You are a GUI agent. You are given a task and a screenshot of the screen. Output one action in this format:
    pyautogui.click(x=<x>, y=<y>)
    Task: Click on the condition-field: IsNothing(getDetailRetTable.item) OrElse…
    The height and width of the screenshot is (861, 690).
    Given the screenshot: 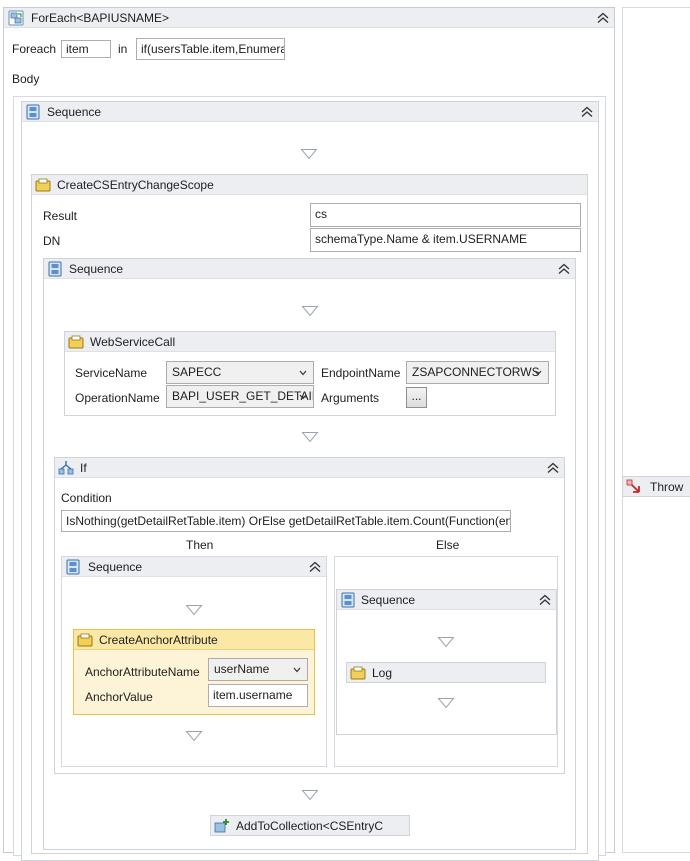 What is the action you would take?
    pyautogui.click(x=286, y=521)
    